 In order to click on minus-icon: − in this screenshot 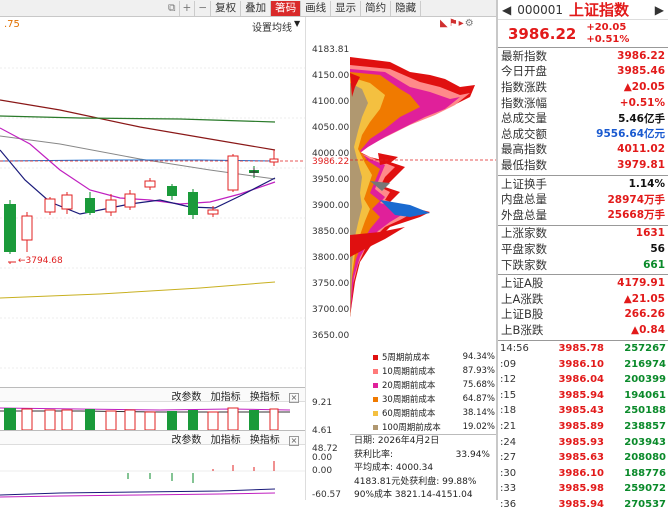, I will do `click(203, 8)`.